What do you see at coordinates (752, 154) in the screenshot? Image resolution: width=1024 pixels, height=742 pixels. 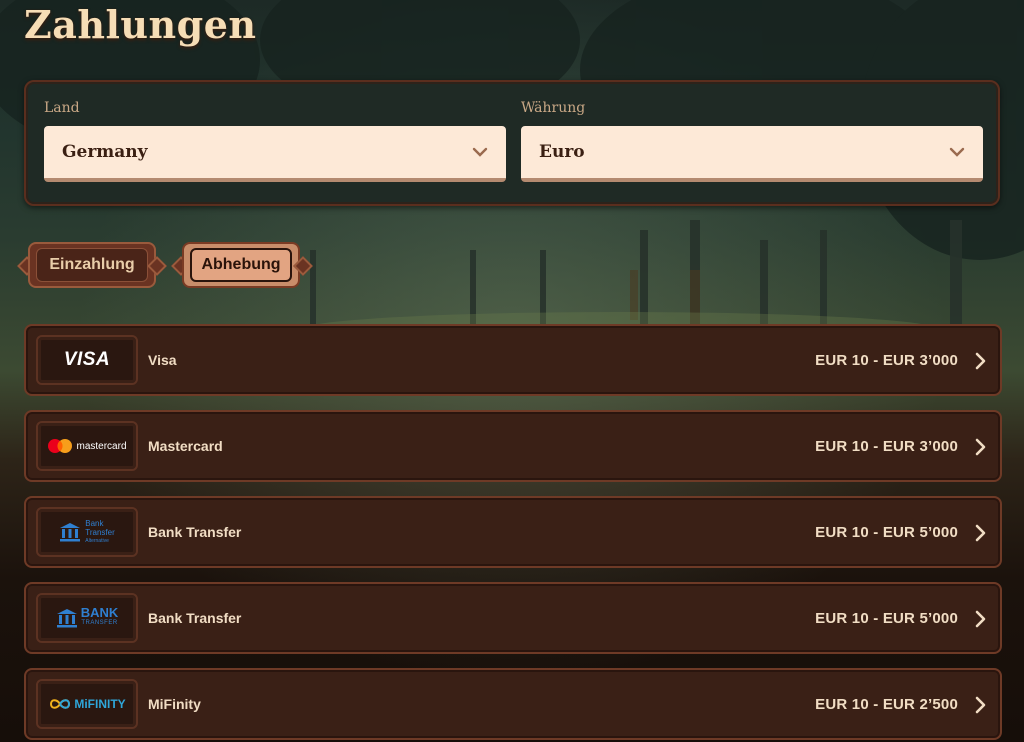 I see `currency-select: Euro` at bounding box center [752, 154].